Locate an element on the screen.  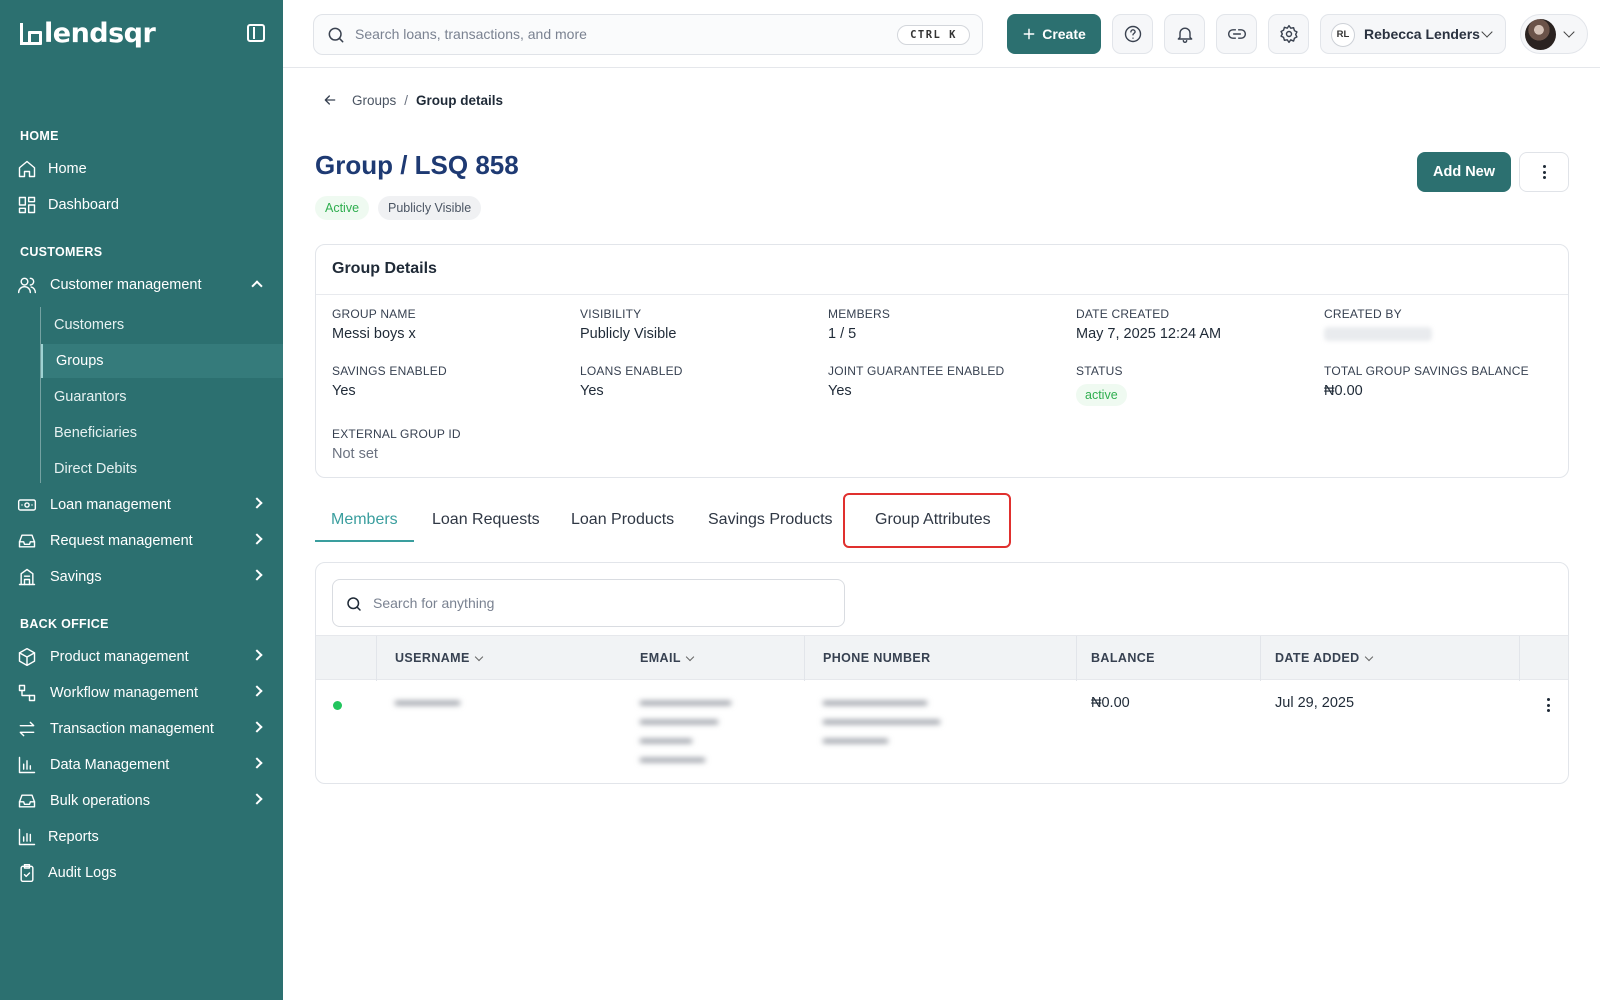
sidebar-item-label: Dashboard is located at coordinates (83, 205).